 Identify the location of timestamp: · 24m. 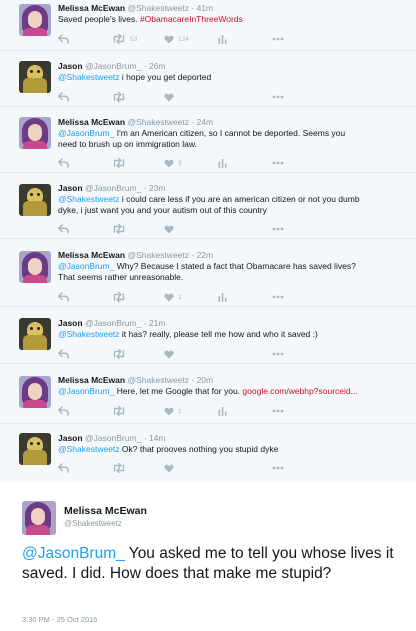
(202, 122).